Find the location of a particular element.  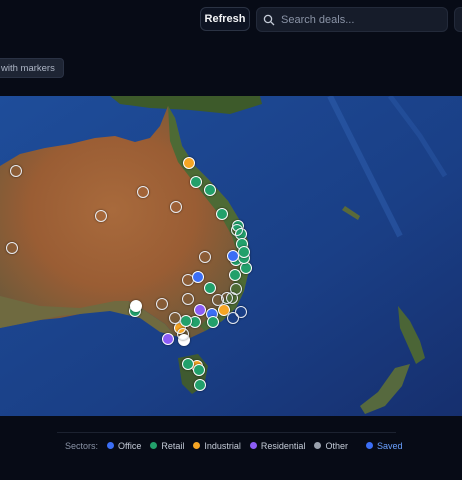

residential-dot-icon is located at coordinates (253, 445).